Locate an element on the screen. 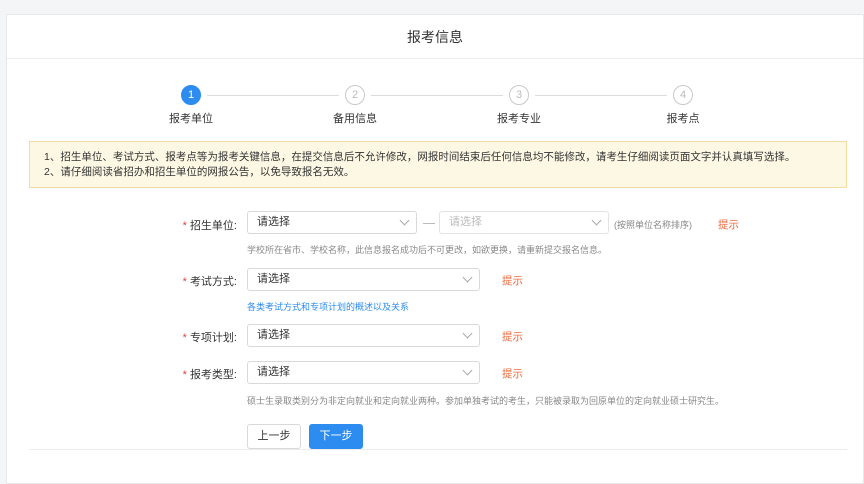  apply-type-label: * 报考类型: is located at coordinates (192, 374).